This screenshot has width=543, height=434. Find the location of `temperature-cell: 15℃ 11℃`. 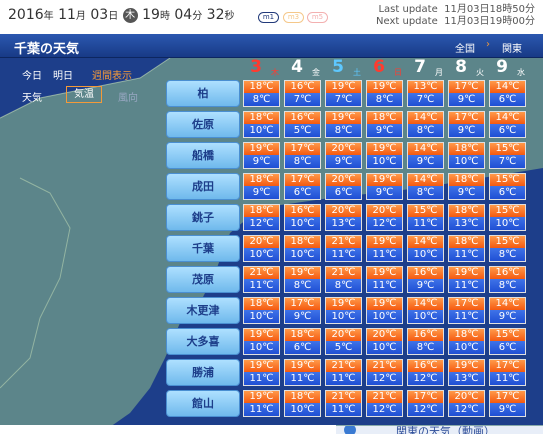

temperature-cell: 15℃ 11℃ is located at coordinates (425, 217).